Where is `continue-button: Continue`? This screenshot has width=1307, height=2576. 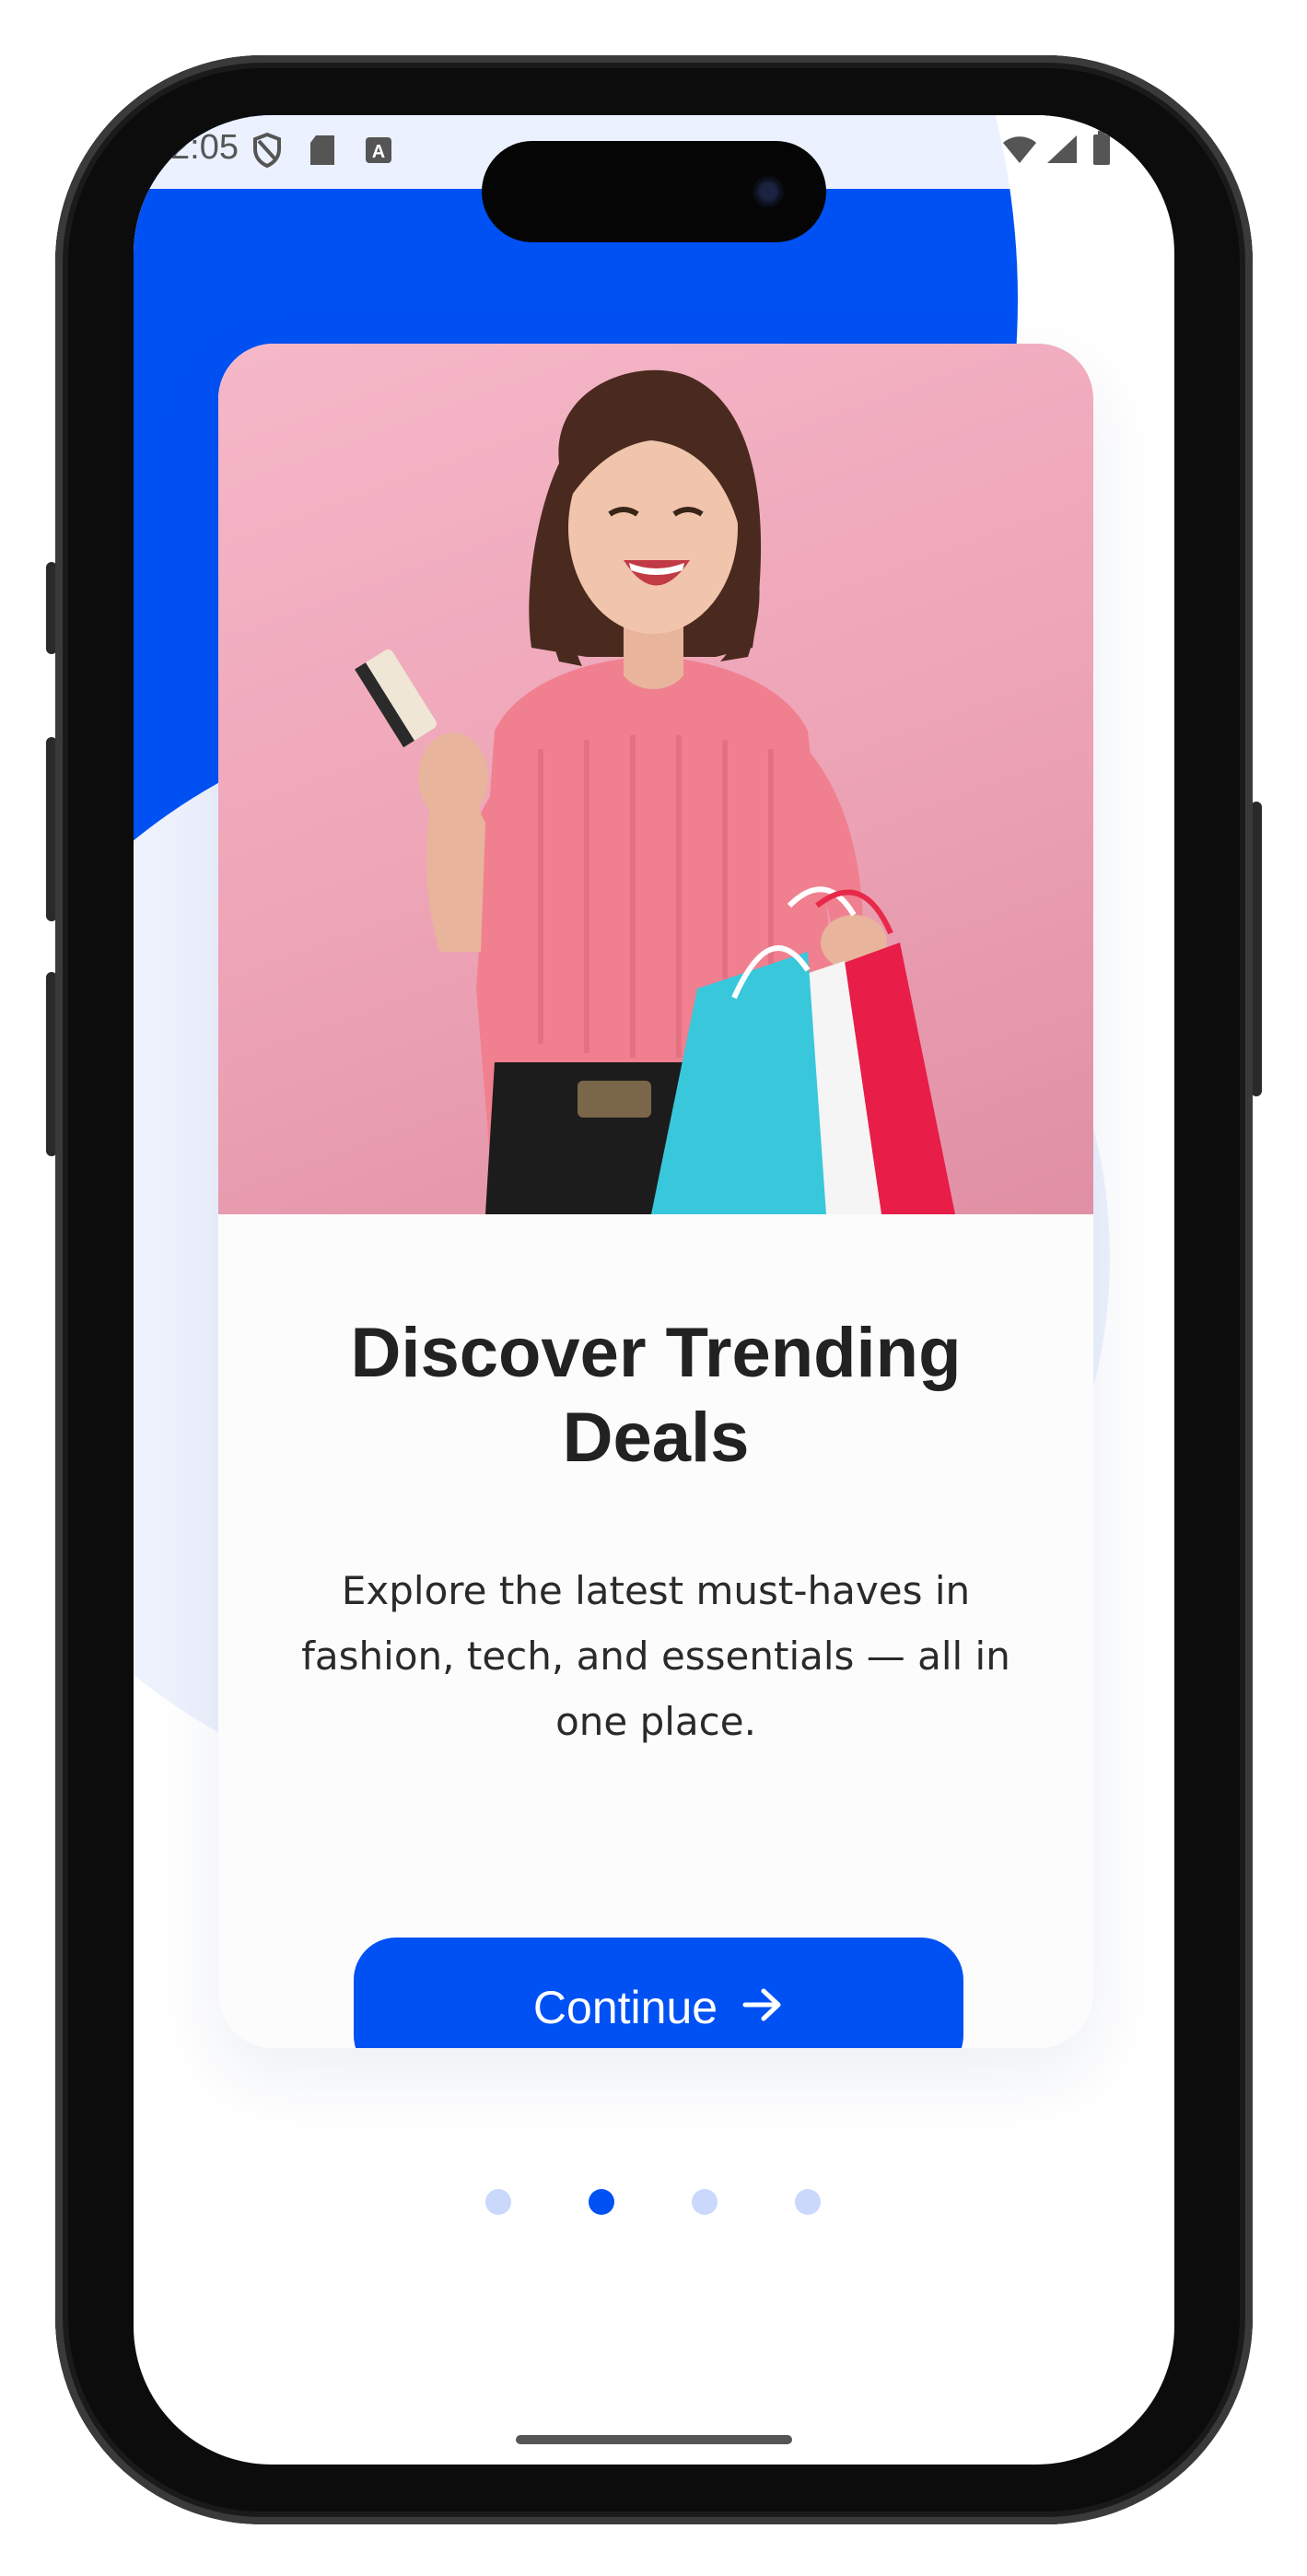 continue-button: Continue is located at coordinates (659, 1993).